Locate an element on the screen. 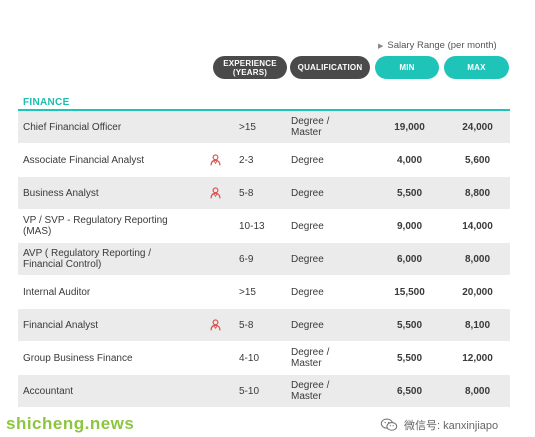 The height and width of the screenshot is (437, 535). max-column-header: MAX is located at coordinates (476, 67).